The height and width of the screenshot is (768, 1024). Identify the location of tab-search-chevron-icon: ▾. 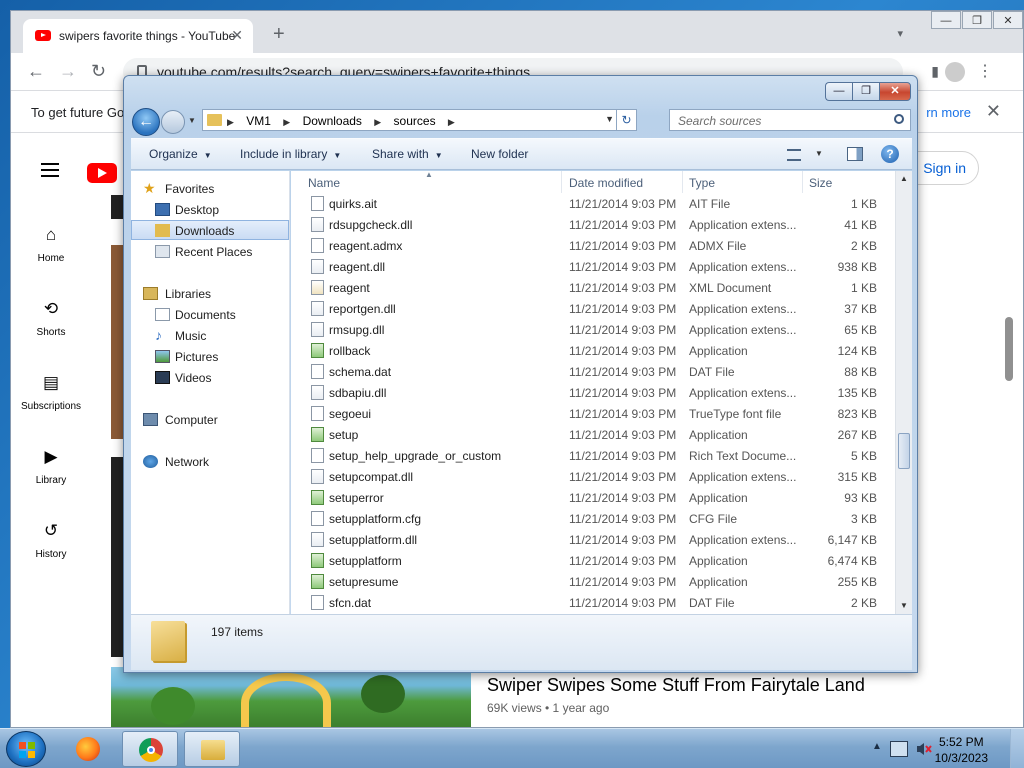
(900, 33).